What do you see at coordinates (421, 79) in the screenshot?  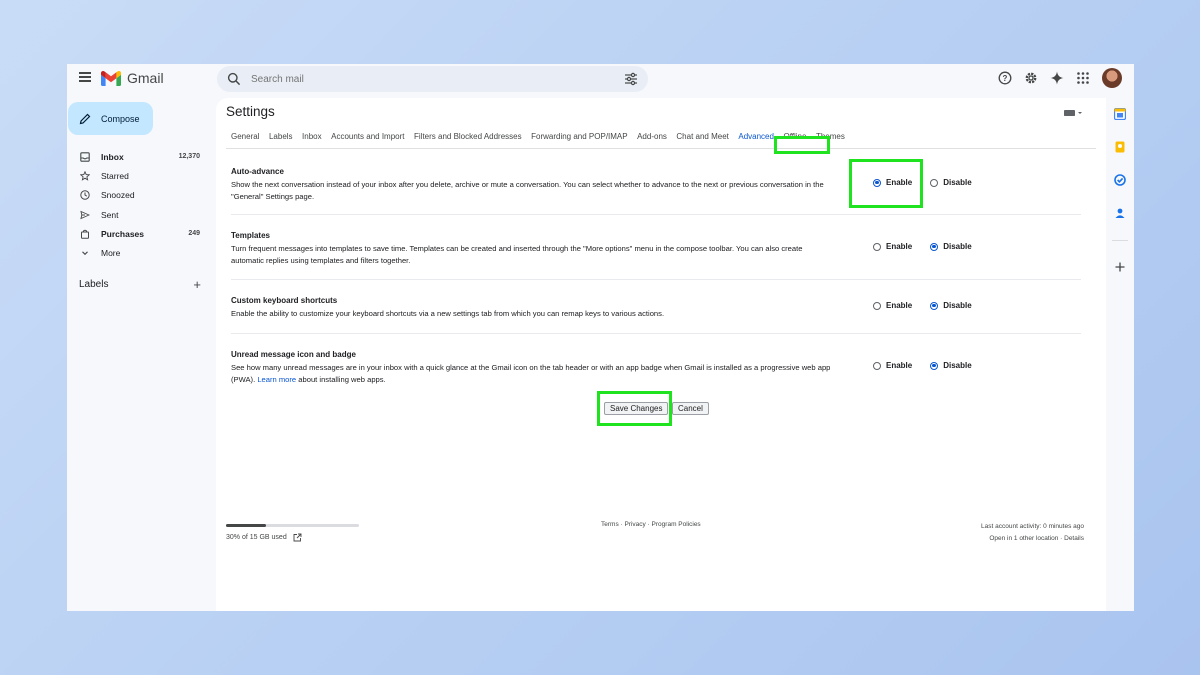 I see `search-input` at bounding box center [421, 79].